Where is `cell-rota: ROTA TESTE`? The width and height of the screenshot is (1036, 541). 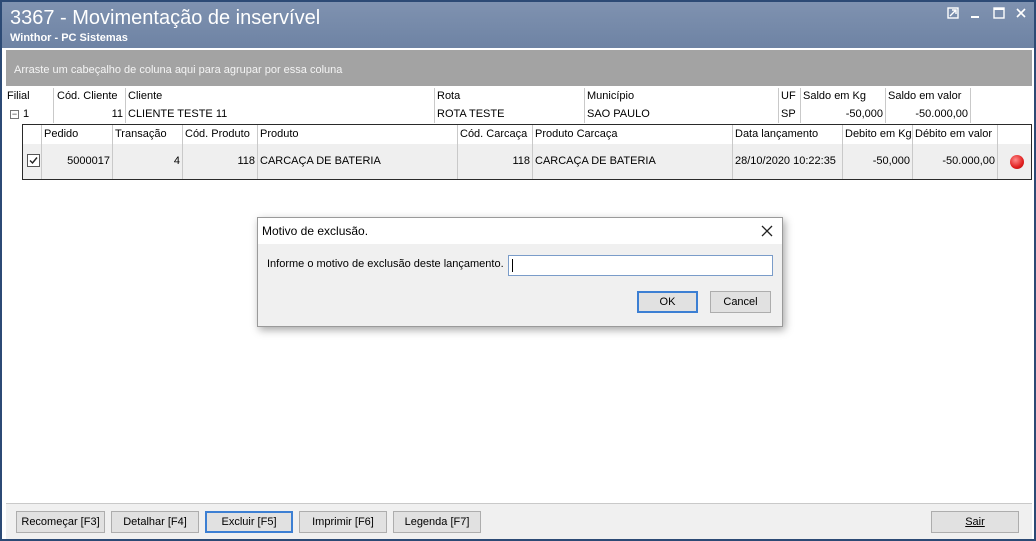 cell-rota: ROTA TESTE is located at coordinates (470, 114).